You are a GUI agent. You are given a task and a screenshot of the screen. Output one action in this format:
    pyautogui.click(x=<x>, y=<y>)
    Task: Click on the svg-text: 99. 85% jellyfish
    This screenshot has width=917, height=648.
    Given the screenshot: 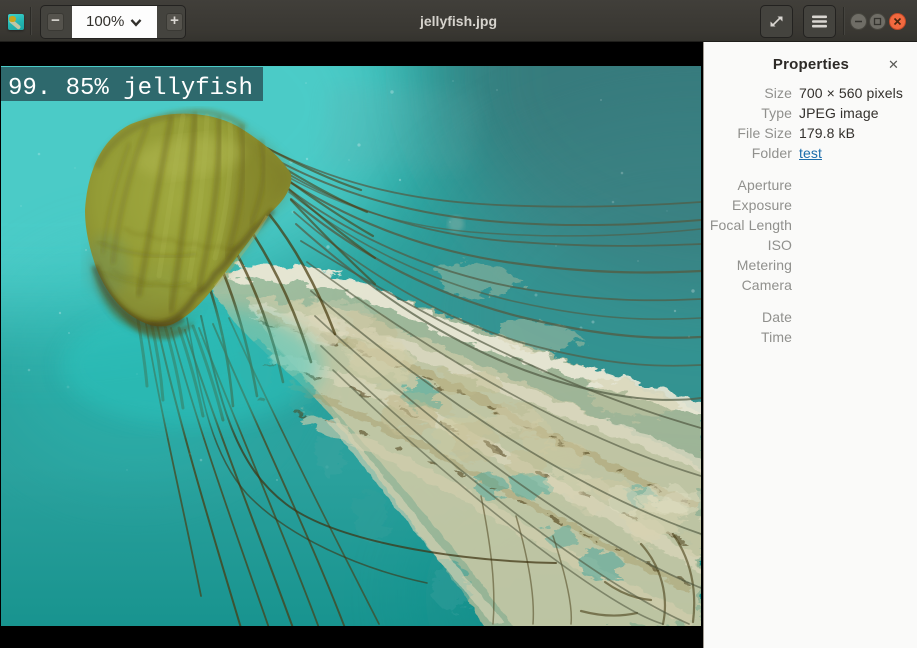 What is the action you would take?
    pyautogui.click(x=130, y=88)
    